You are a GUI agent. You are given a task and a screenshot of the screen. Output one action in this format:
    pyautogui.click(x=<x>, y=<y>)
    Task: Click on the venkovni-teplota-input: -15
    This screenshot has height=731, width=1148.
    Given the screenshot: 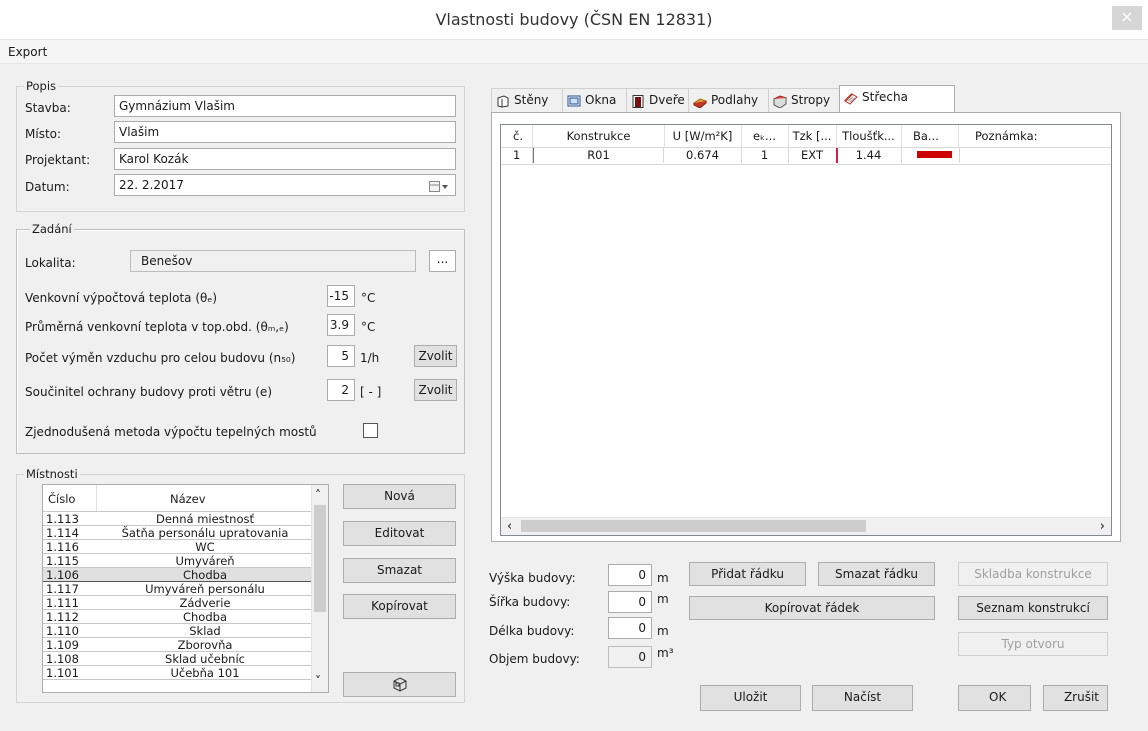 What is the action you would take?
    pyautogui.click(x=341, y=296)
    